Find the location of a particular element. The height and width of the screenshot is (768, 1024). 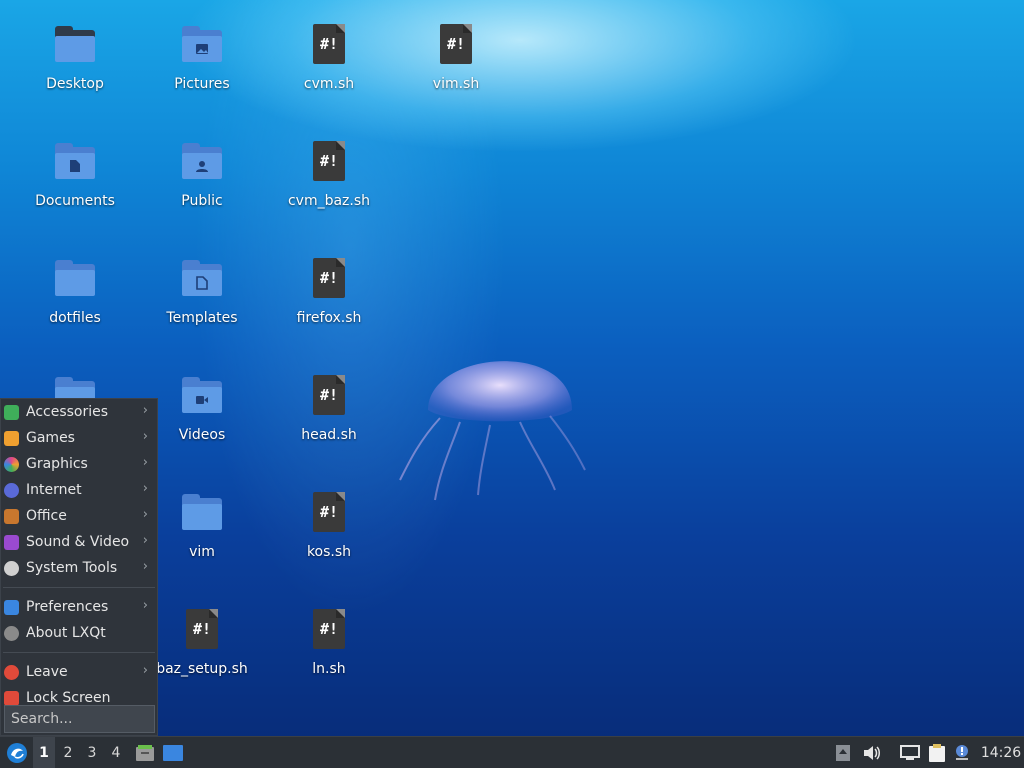

desktop-icon-cvm: #! cvm.sh is located at coordinates (329, 50).